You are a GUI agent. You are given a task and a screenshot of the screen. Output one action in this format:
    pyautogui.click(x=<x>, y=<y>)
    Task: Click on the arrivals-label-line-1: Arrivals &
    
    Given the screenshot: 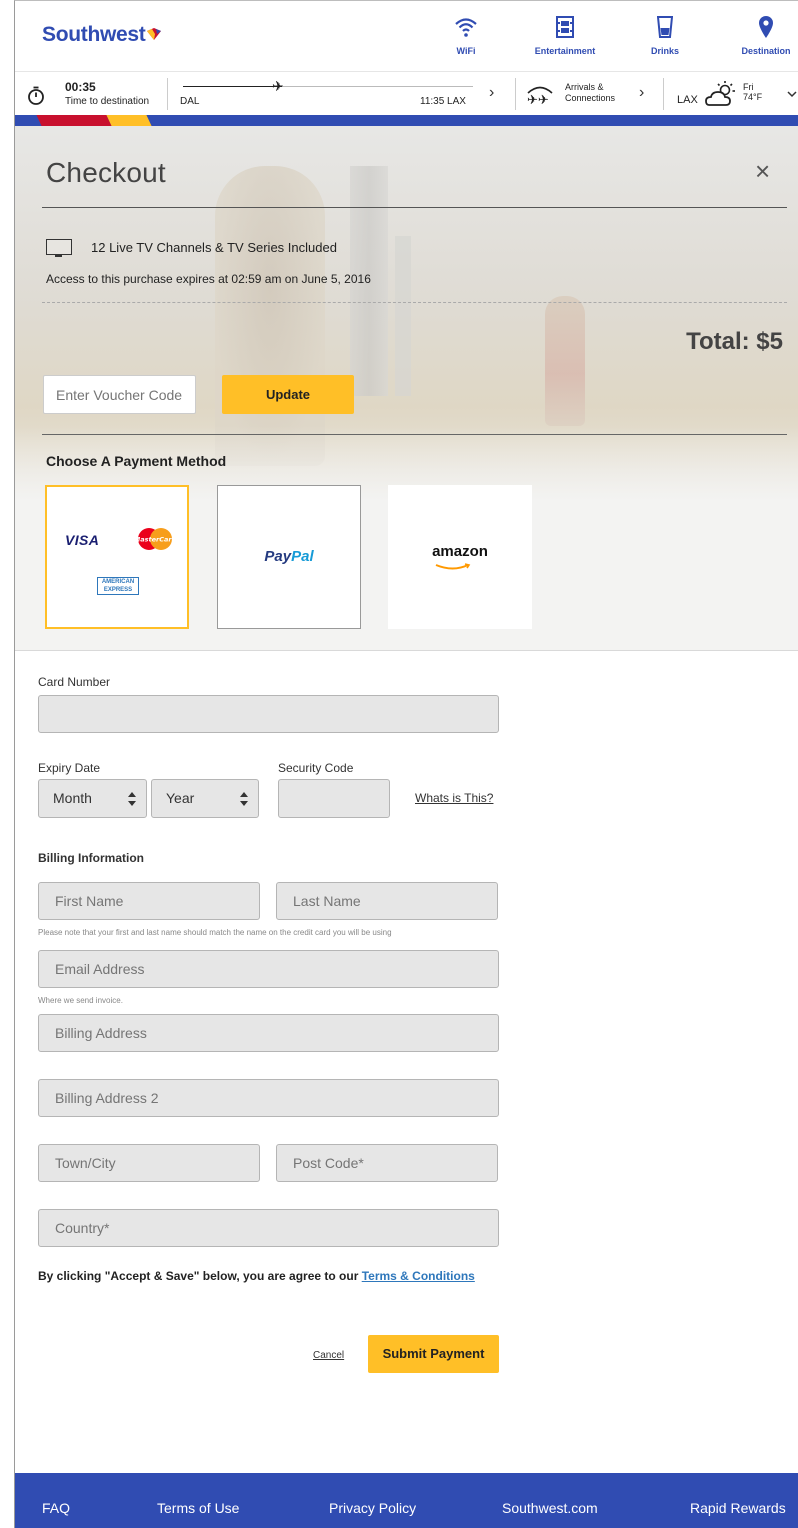 What is the action you would take?
    pyautogui.click(x=584, y=87)
    